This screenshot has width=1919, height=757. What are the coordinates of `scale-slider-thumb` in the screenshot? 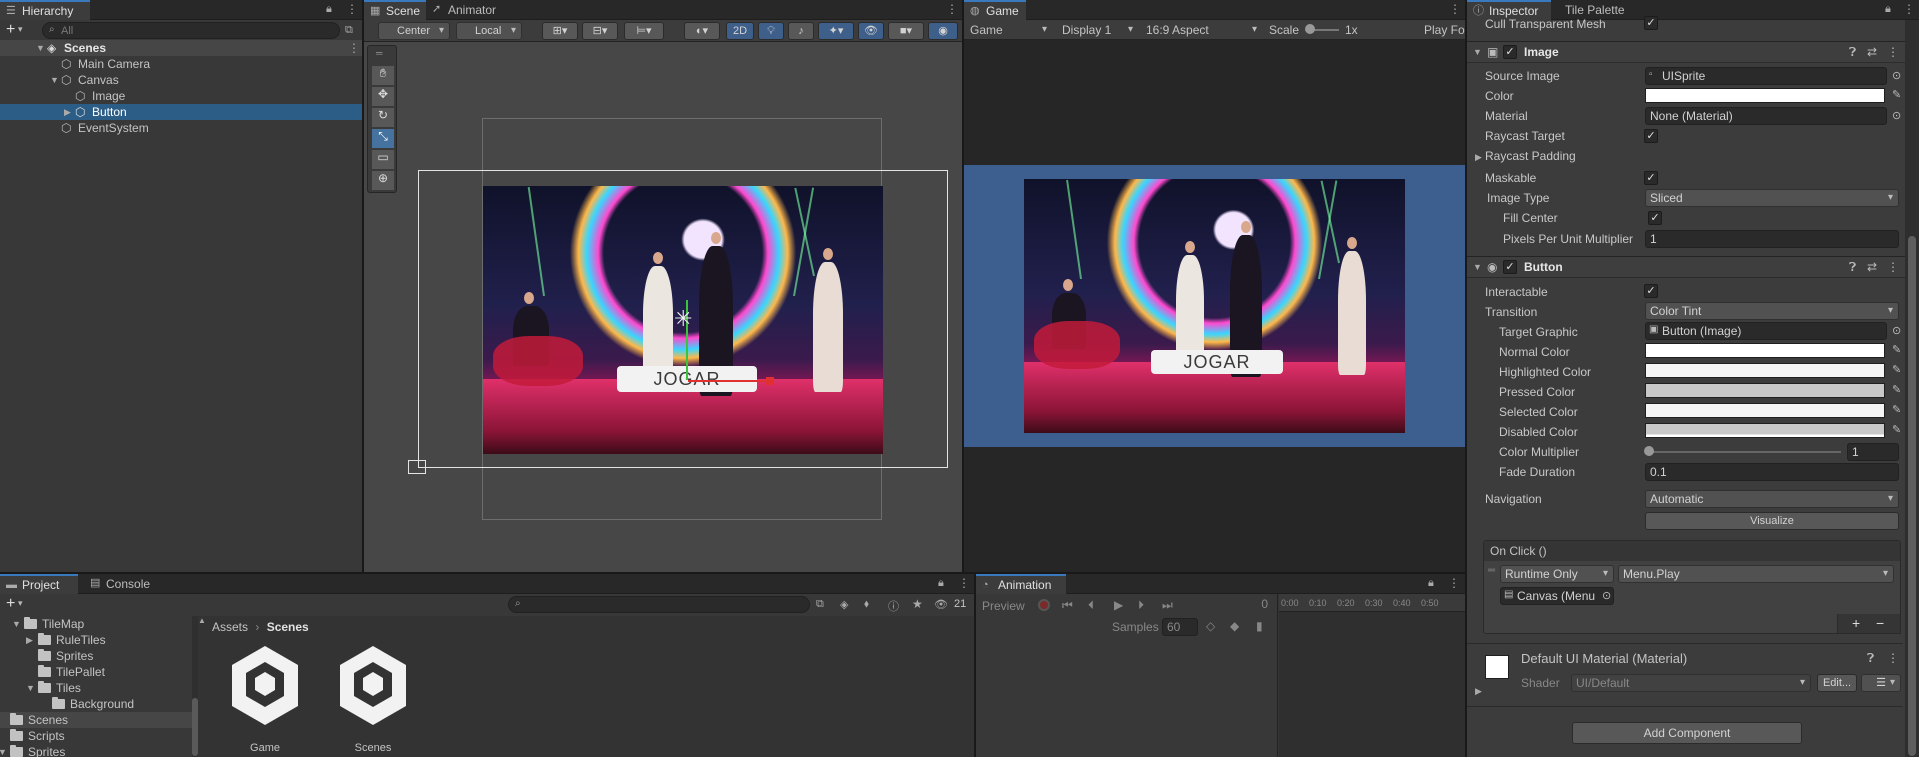 It's located at (1310, 29).